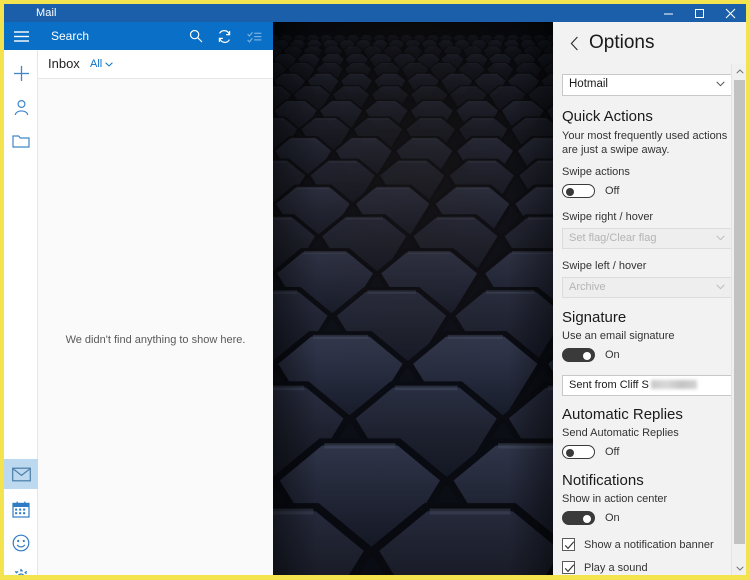 The width and height of the screenshot is (750, 580). I want to click on play-sound-row: Play a sound, so click(641, 567).